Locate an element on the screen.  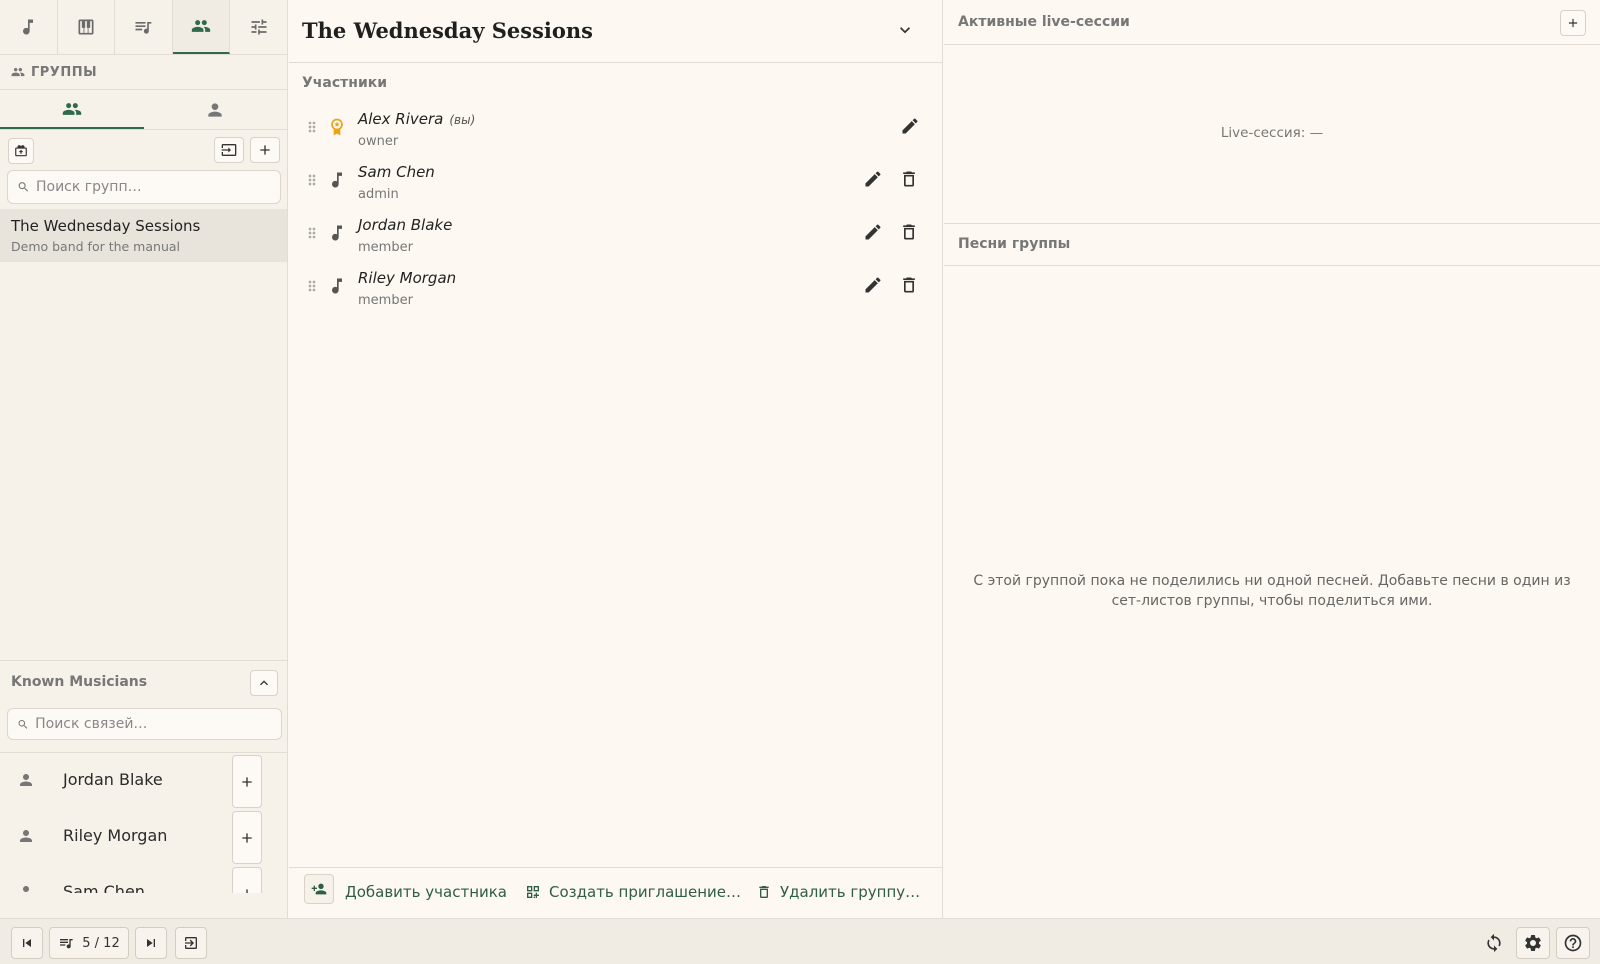
tab-setlists is located at coordinates (144, 27).